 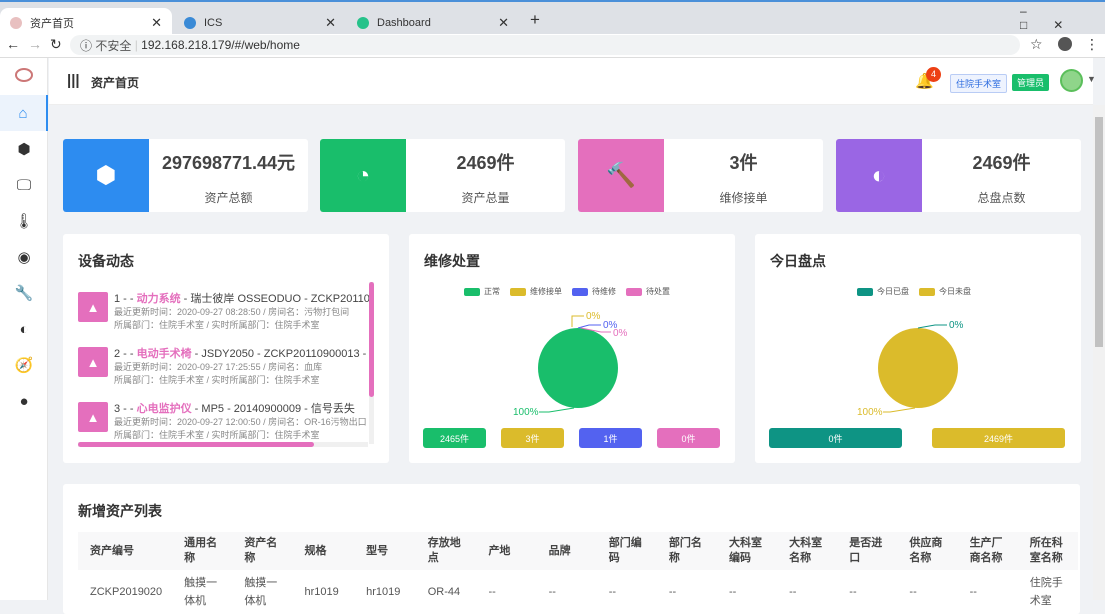 I want to click on page-title: 资产首页, so click(x=115, y=83).